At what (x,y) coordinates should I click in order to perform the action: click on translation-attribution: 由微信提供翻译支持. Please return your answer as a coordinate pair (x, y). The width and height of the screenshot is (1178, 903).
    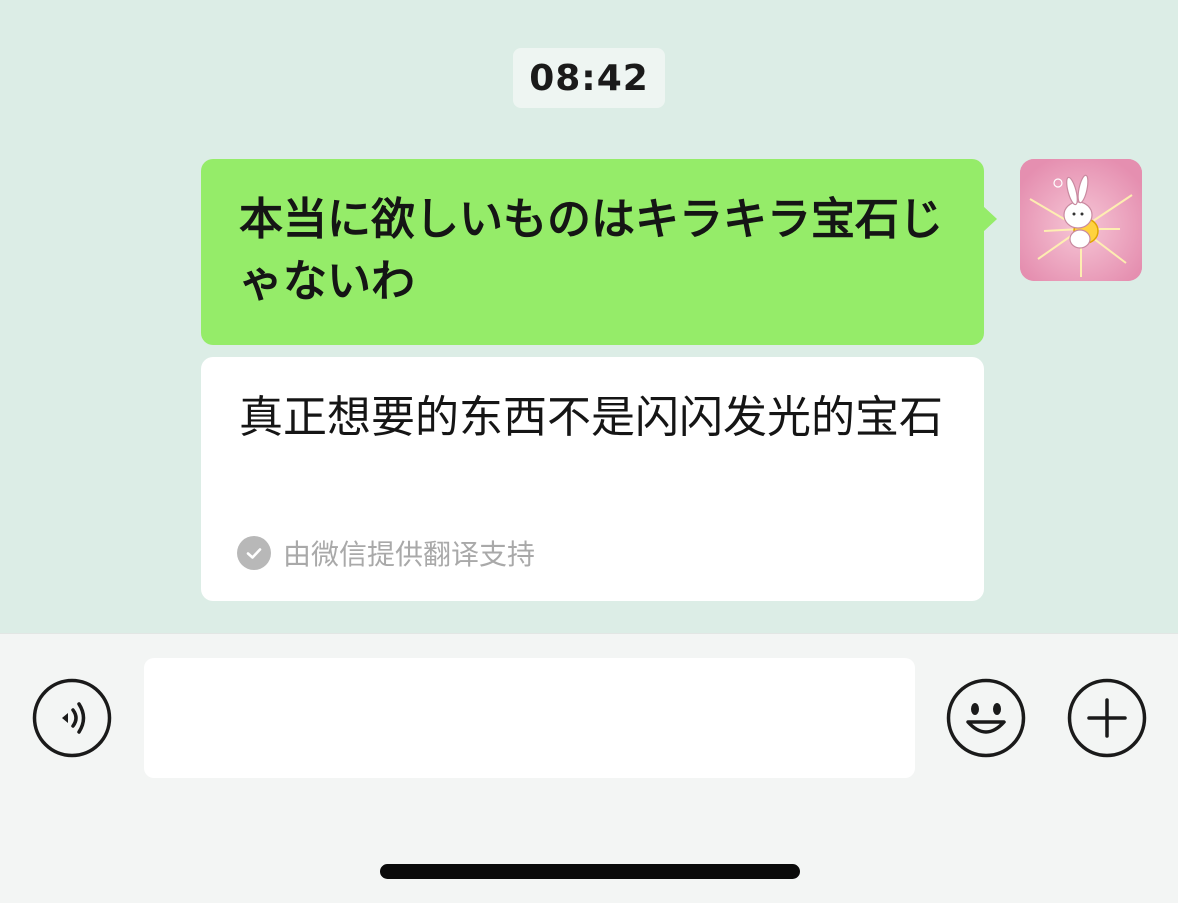
    Looking at the image, I should click on (386, 553).